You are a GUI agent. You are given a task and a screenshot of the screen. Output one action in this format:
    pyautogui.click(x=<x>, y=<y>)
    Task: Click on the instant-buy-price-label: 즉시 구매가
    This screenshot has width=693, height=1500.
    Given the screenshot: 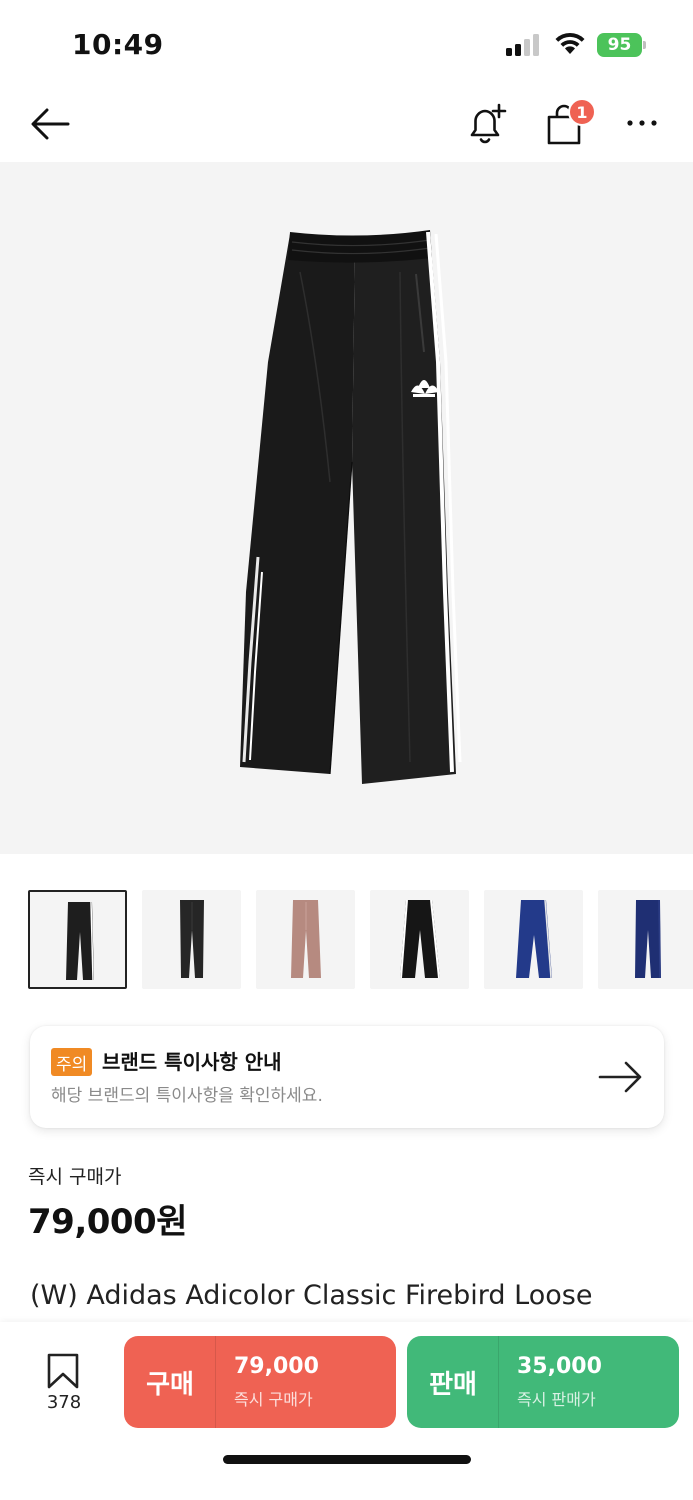 What is the action you would take?
    pyautogui.click(x=75, y=1177)
    